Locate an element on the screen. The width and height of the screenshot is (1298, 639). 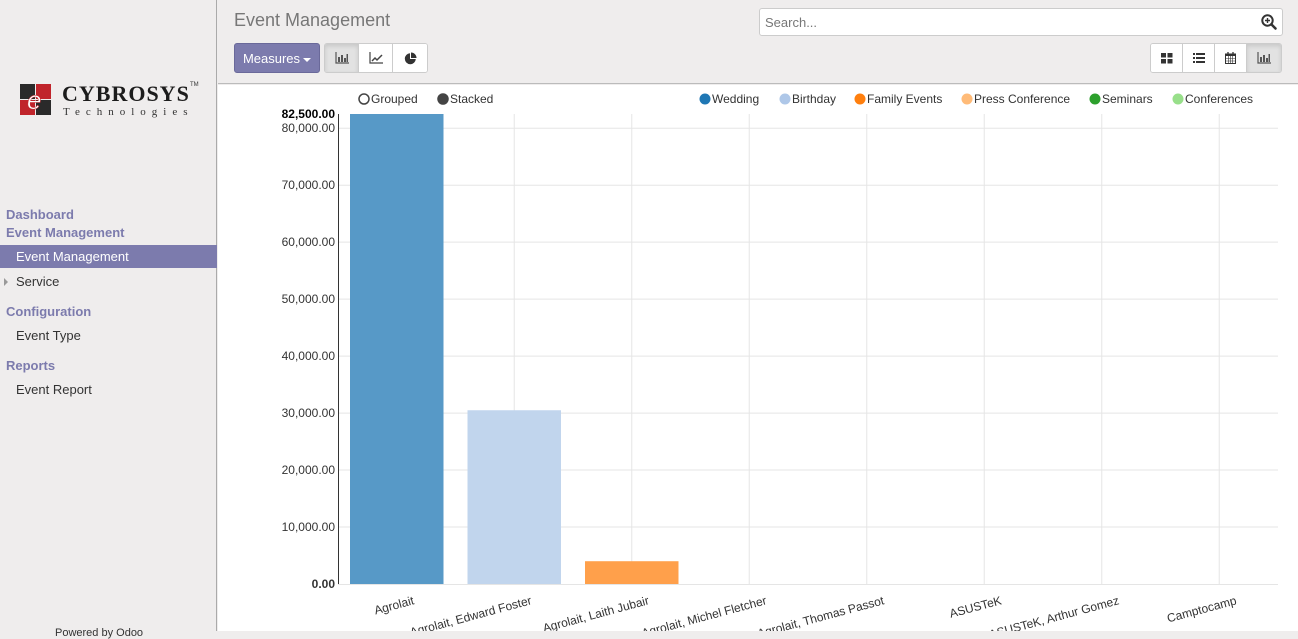
sidebar-item-service: Service is located at coordinates (108, 281).